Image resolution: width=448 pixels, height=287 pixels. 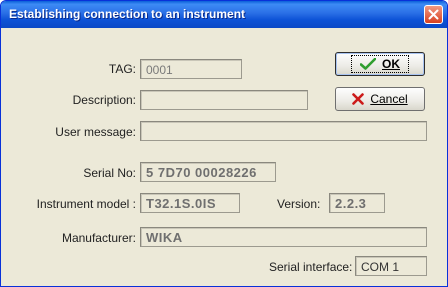 I want to click on title-bar: Establishing connection to an instrument, so click(x=224, y=14).